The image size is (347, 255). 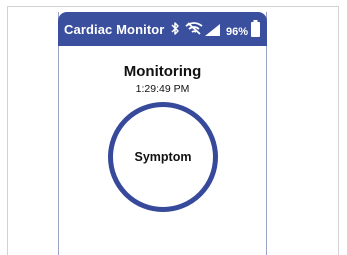 I want to click on cell-signal-icon, so click(x=212, y=32).